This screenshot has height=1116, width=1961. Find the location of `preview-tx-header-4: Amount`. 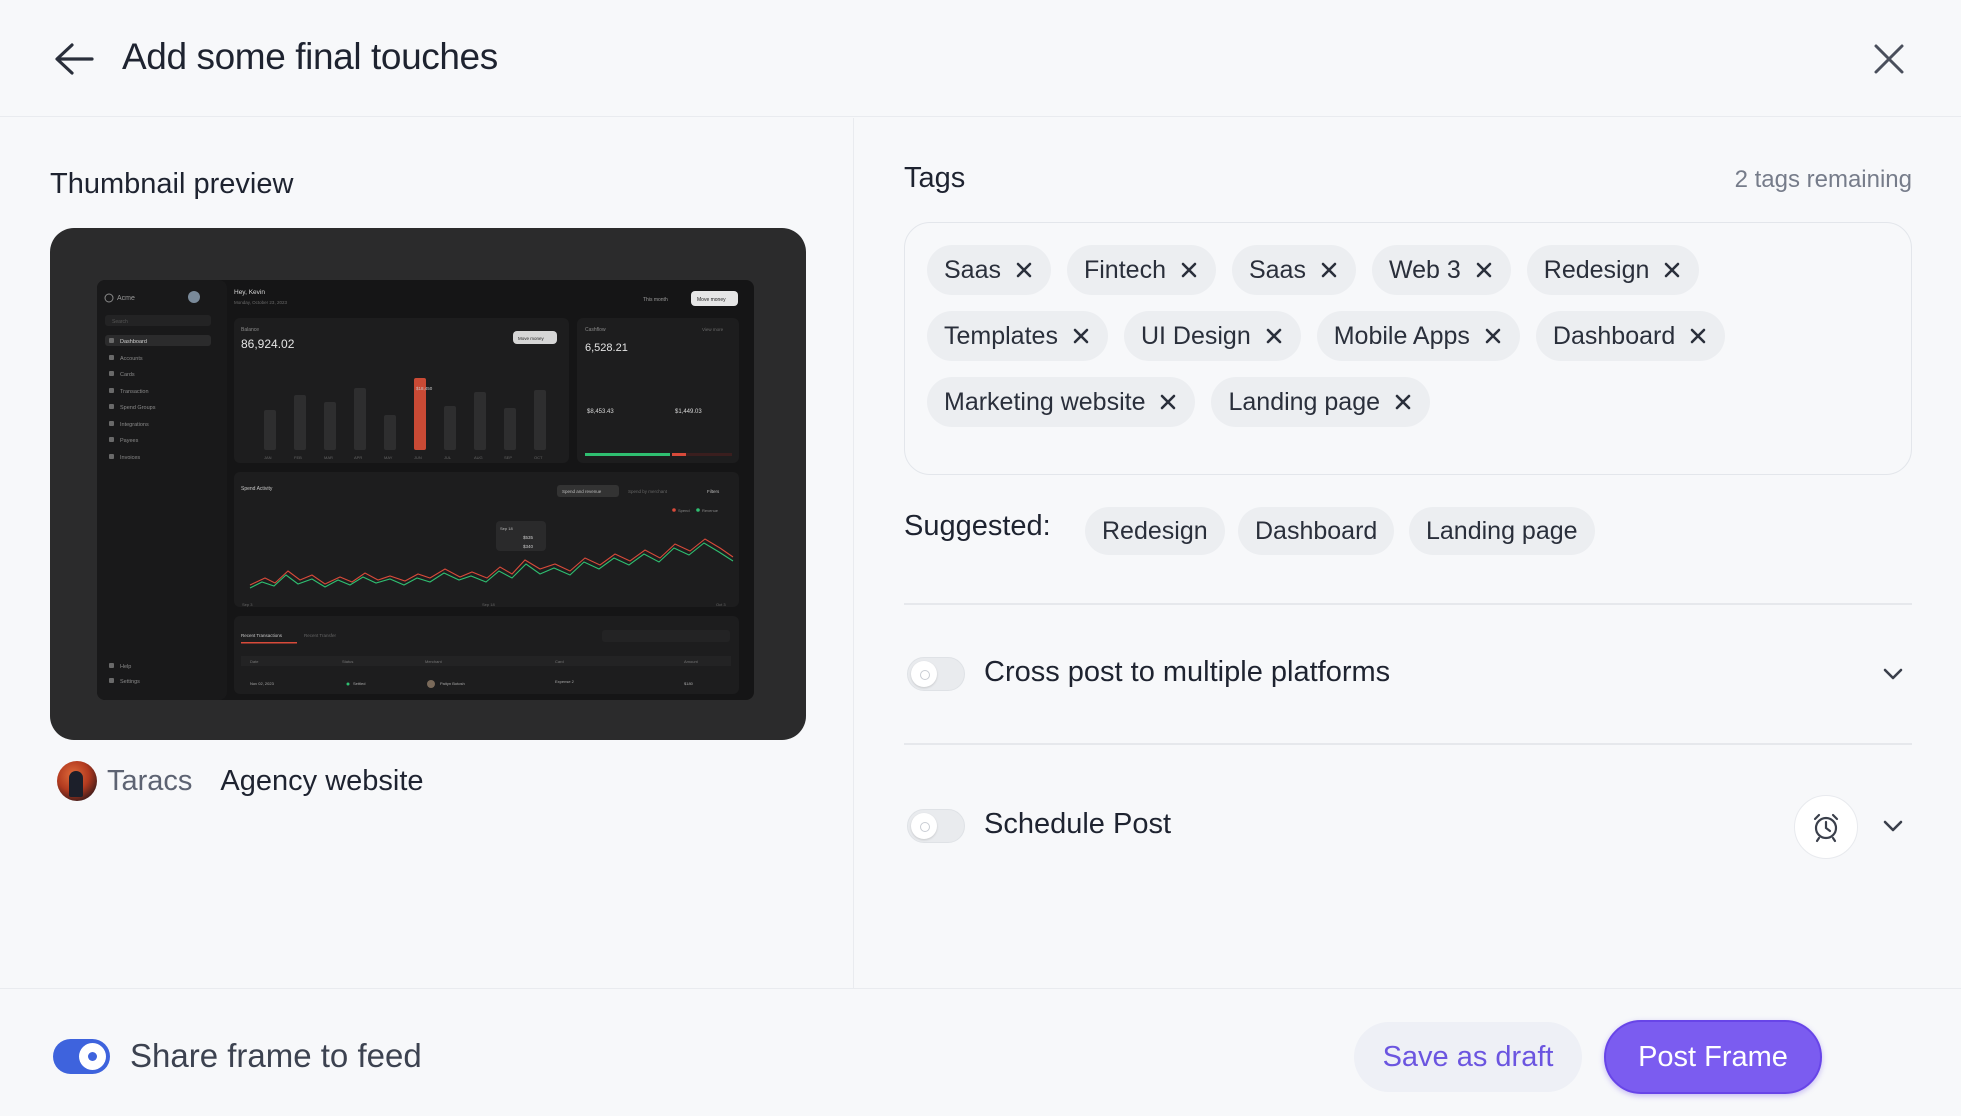

preview-tx-header-4: Amount is located at coordinates (691, 661).